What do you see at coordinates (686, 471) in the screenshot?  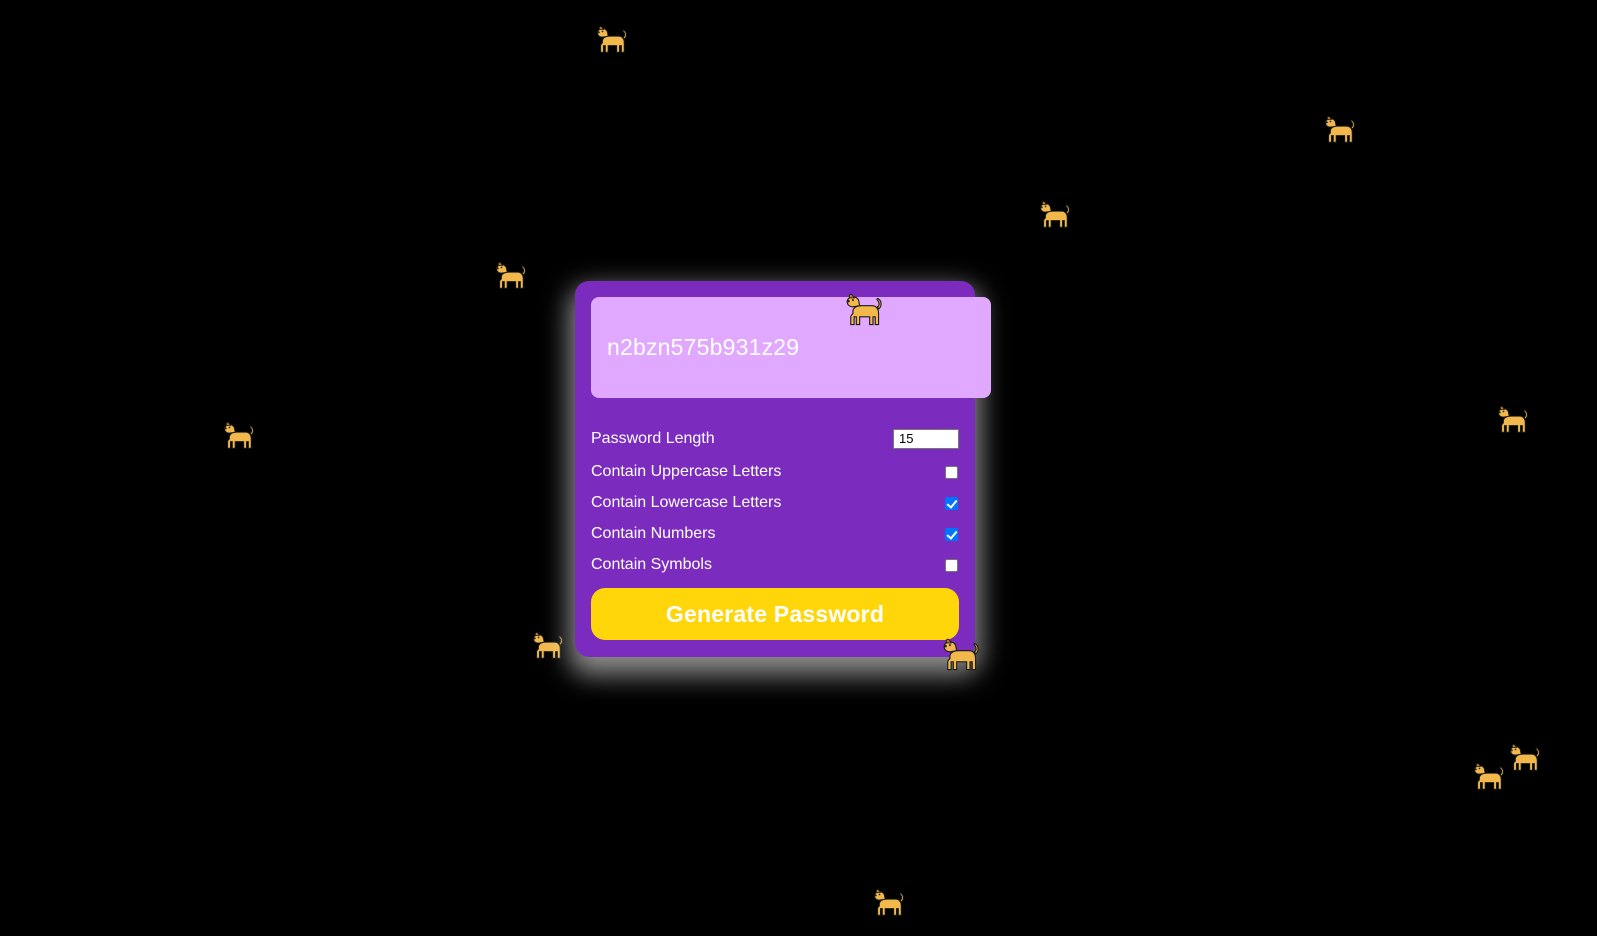 I see `option-uppercase-label: Contain Uppercase Letters` at bounding box center [686, 471].